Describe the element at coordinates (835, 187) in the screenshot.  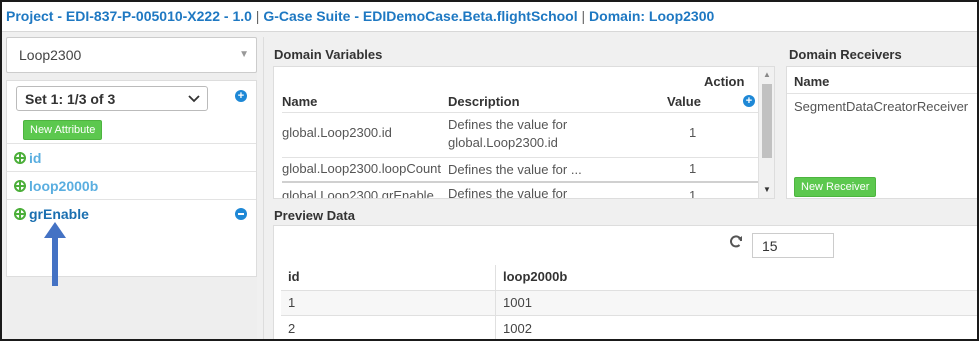
I see `new-receiver-button: New Receiver` at that location.